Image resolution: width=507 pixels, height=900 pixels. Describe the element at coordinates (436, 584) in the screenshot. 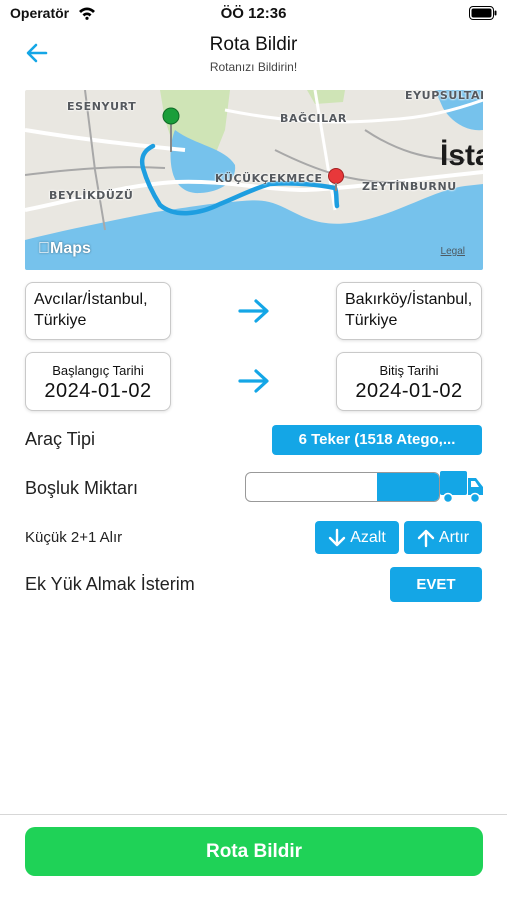

I see `extra-load-toggle: EVET` at that location.